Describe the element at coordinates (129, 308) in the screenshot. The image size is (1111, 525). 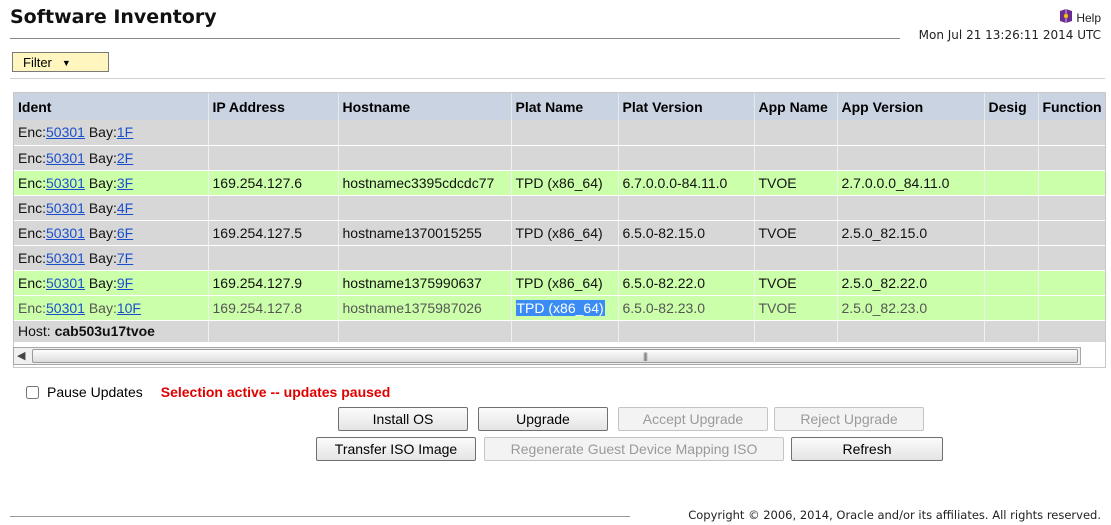
I see `bay-link: 10F` at that location.